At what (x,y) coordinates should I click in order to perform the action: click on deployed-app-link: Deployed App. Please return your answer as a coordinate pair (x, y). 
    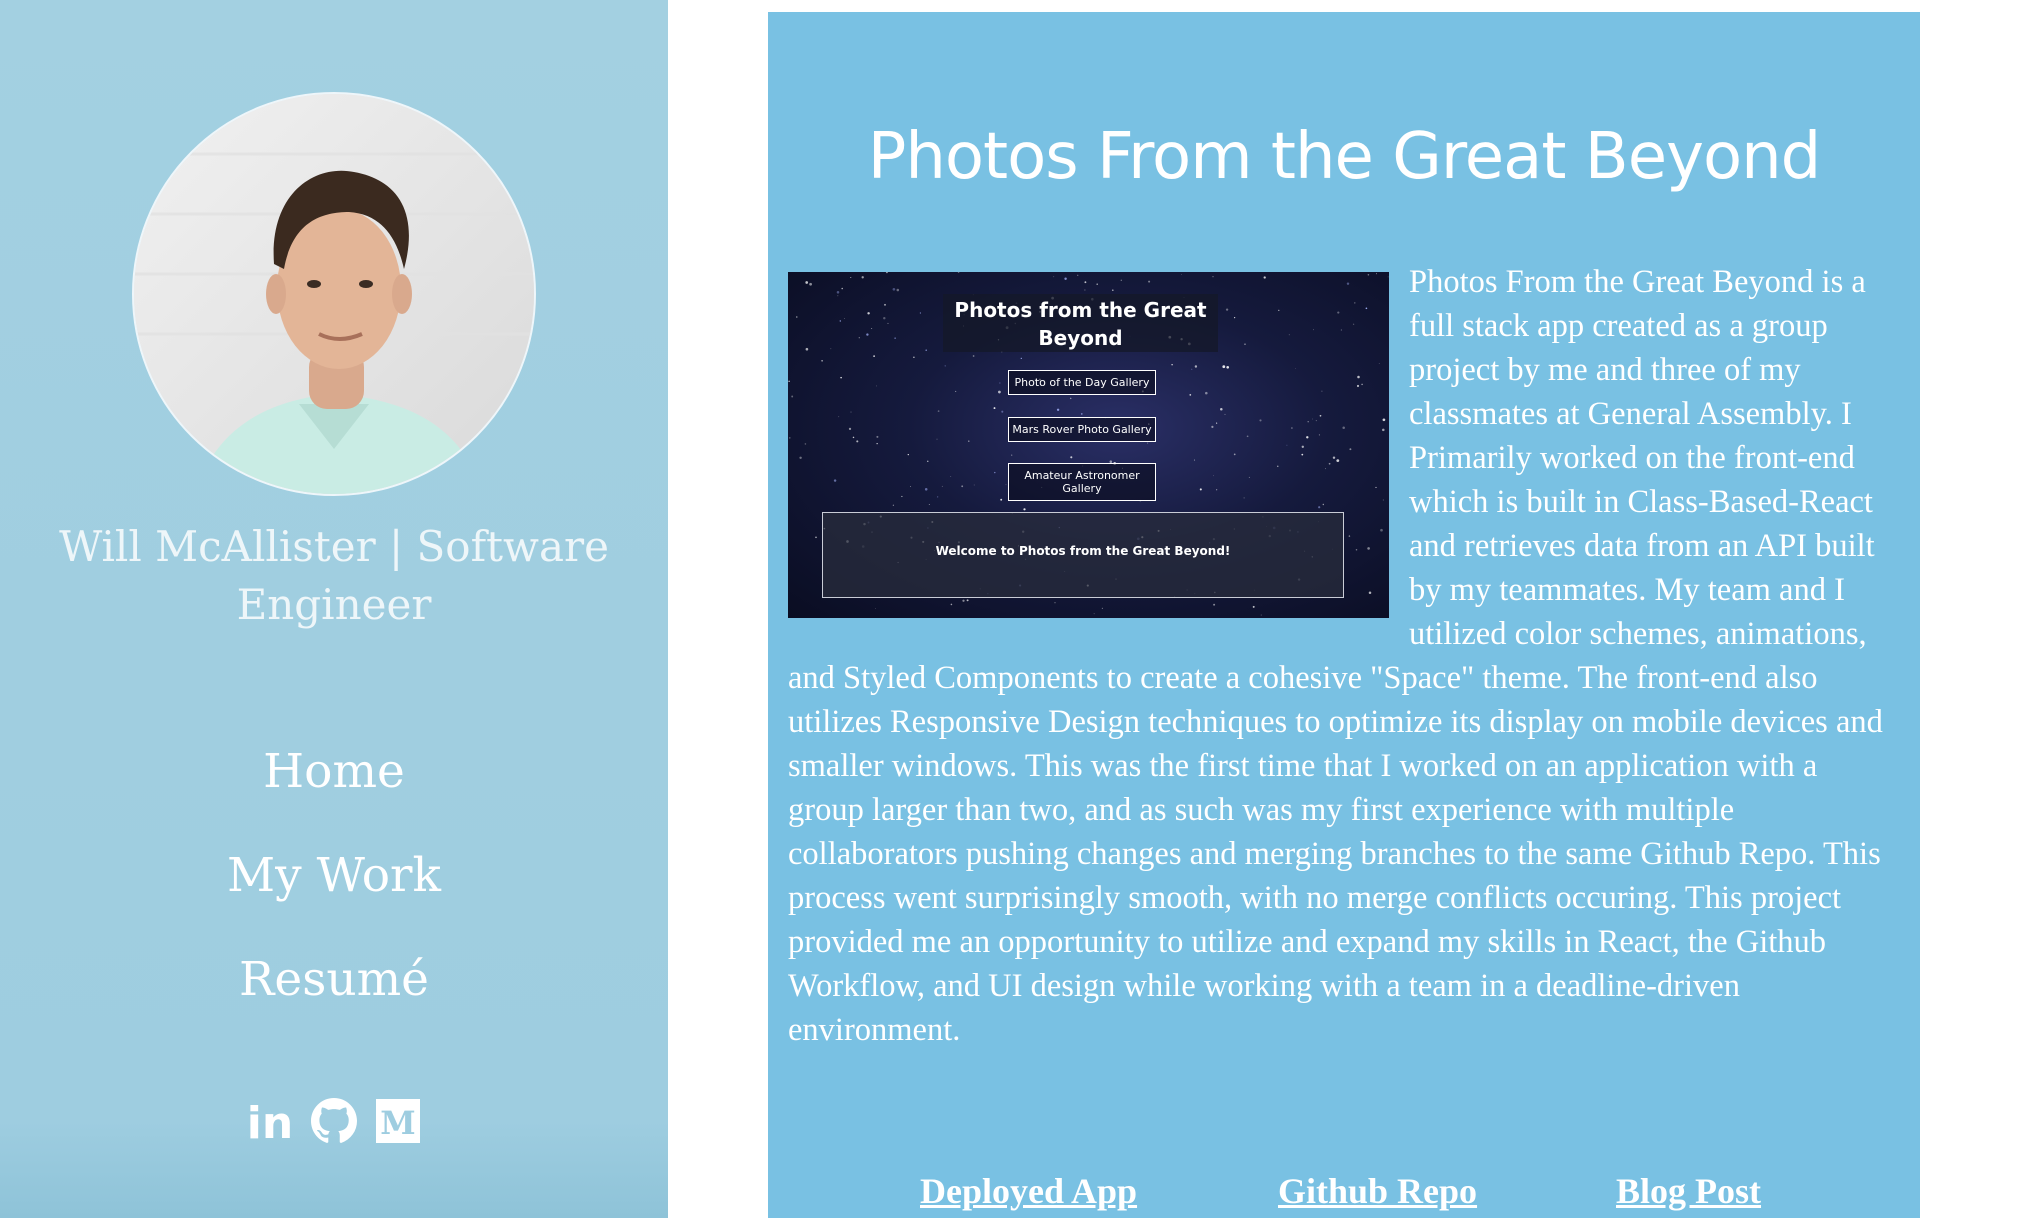
    Looking at the image, I should click on (1028, 1191).